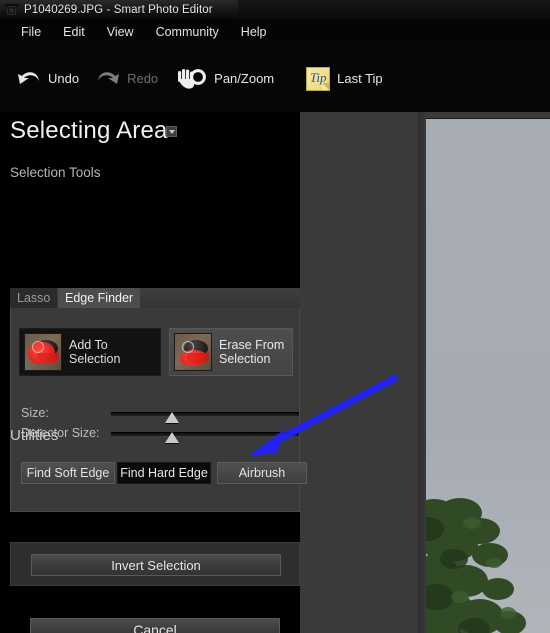 This screenshot has width=550, height=633. I want to click on title-bar: P1040269.JPG - Smart Photo Editor, so click(275, 9).